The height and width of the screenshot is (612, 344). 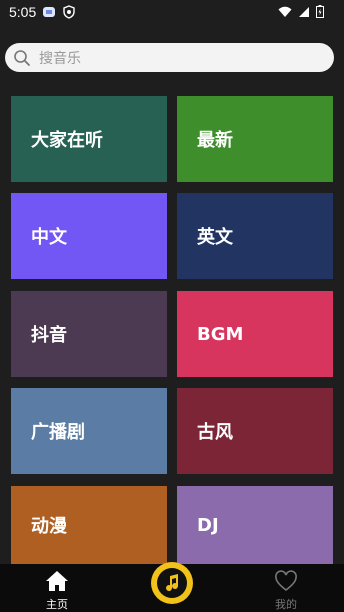 I want to click on bottom-nav: 主页 我的, so click(x=172, y=587).